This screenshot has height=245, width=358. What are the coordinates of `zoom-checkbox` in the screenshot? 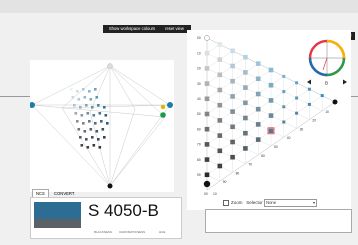 It's located at (226, 203).